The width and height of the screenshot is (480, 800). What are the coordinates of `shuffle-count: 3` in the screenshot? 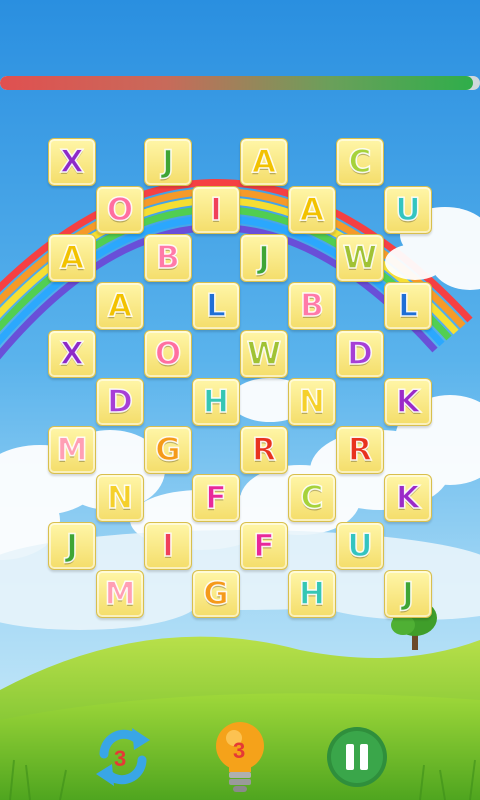 It's located at (120, 758).